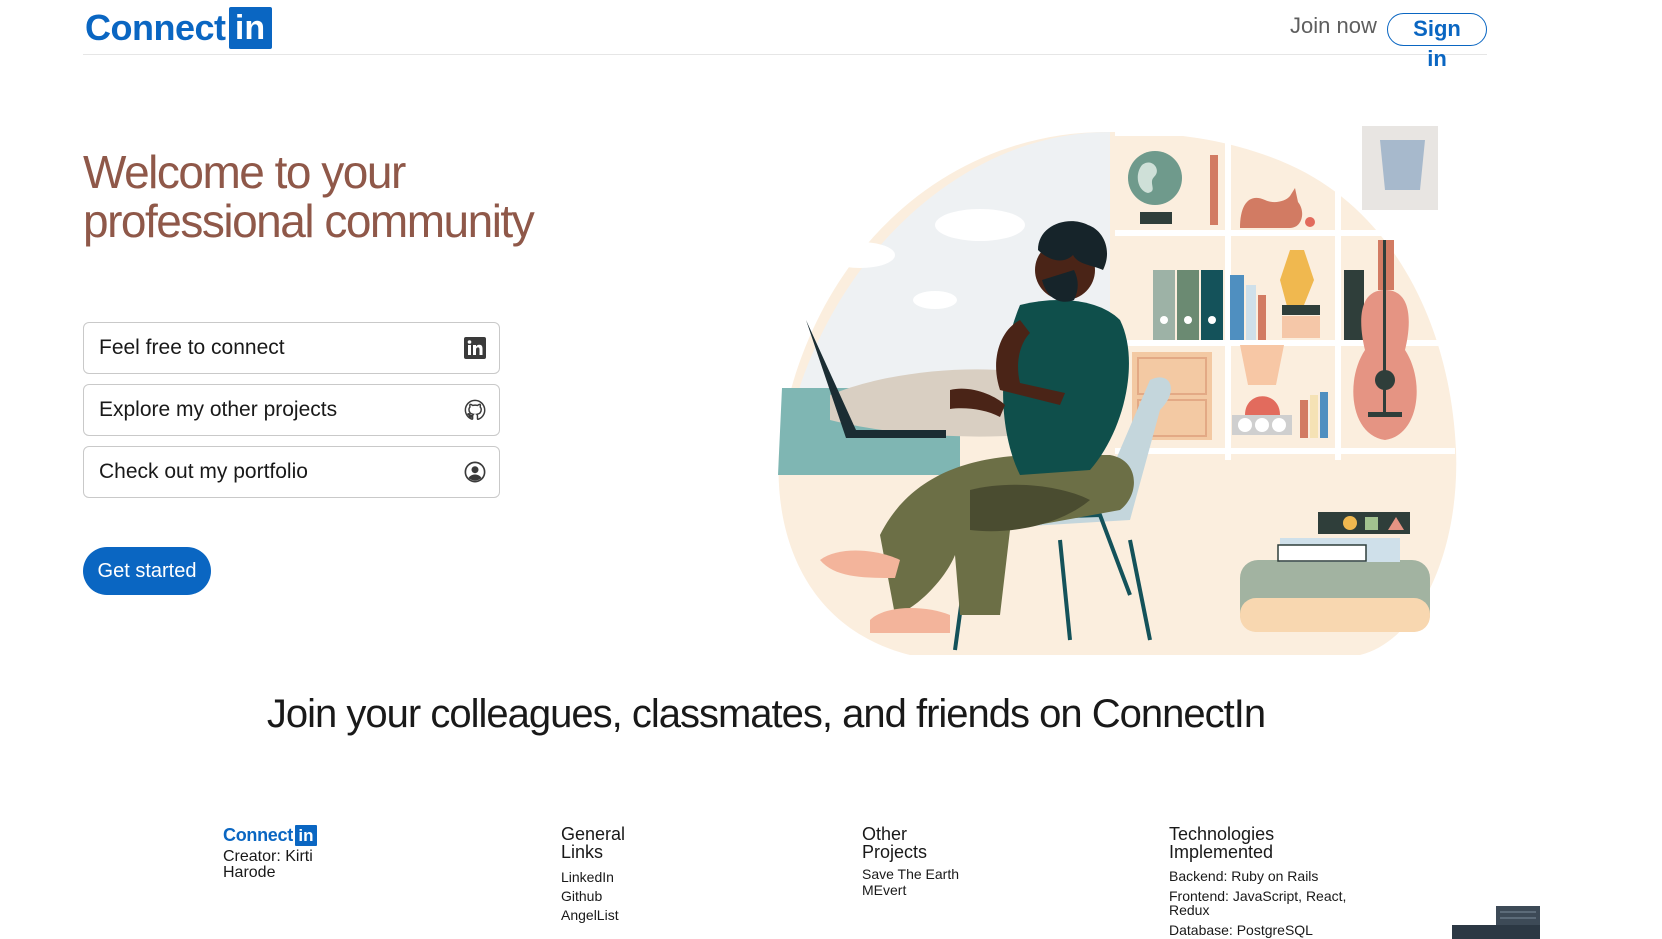  Describe the element at coordinates (155, 27) in the screenshot. I see `logo-text: Connect` at that location.